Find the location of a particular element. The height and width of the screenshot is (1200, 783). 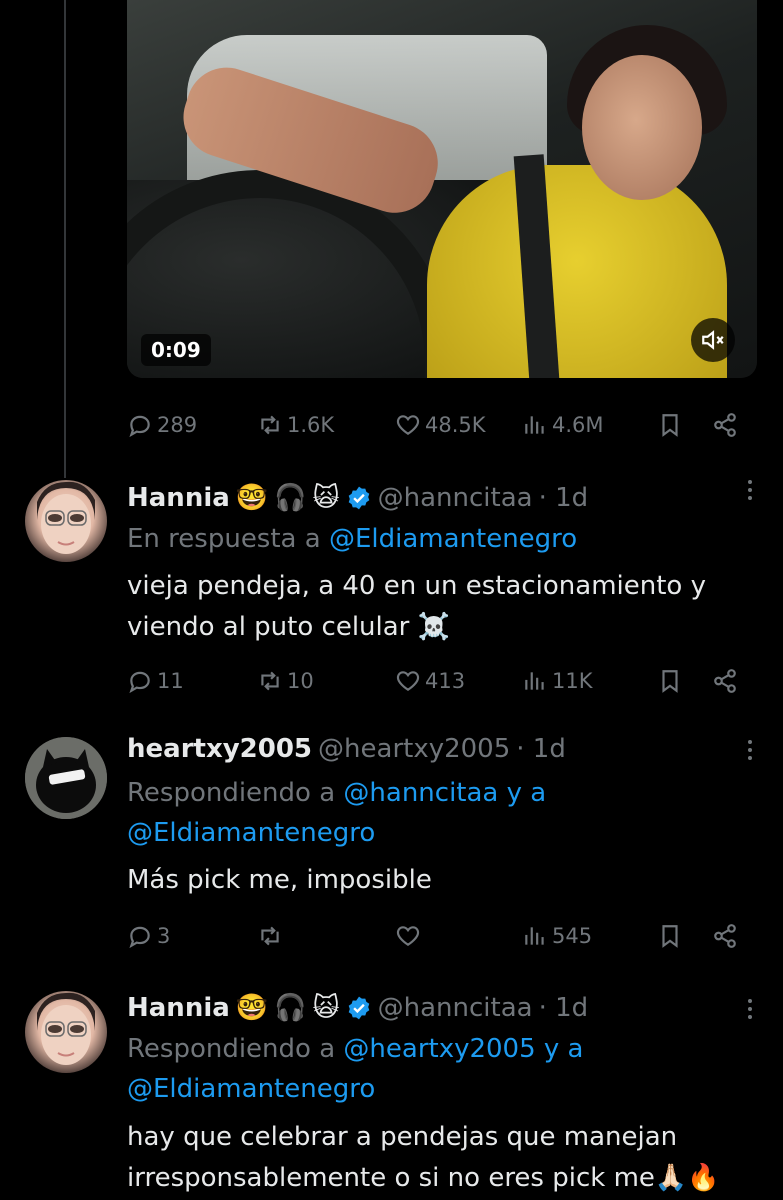

mention-link: @hanncitaa y a is located at coordinates (444, 793).